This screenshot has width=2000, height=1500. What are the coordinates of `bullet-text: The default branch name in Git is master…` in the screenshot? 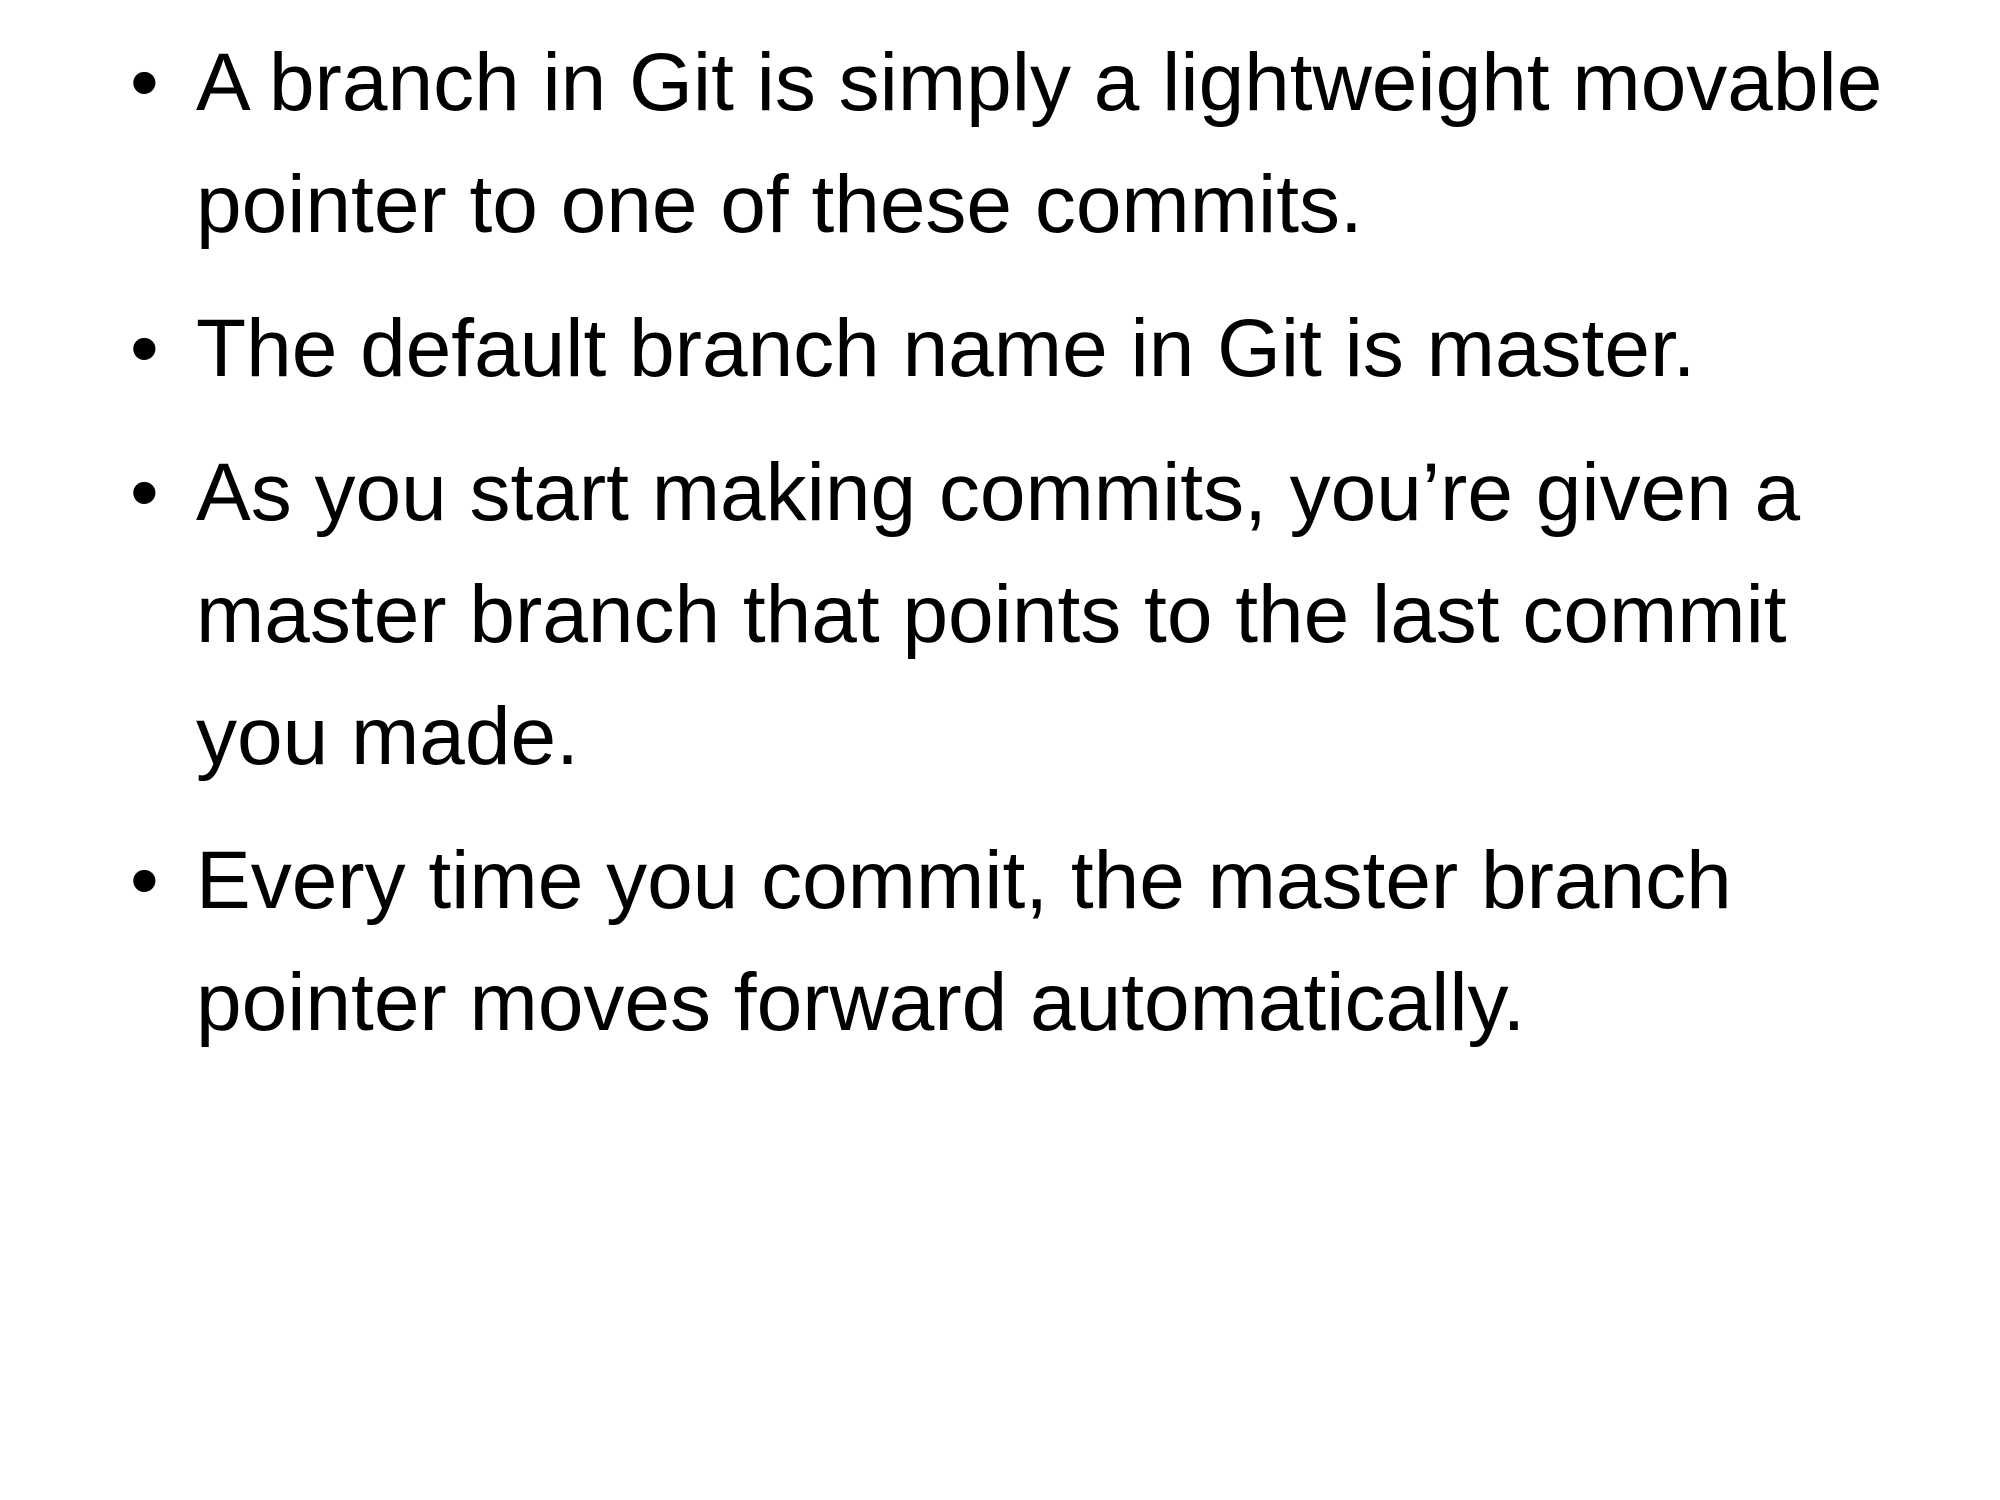 It's located at (946, 348).